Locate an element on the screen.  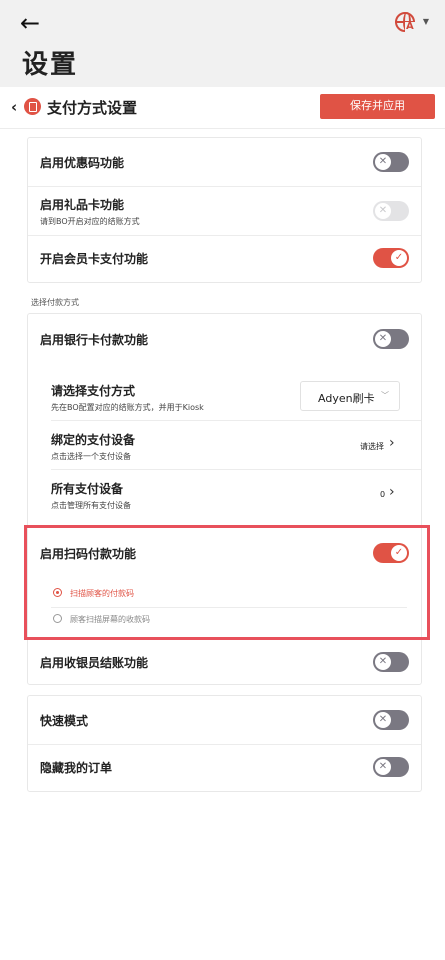
settings-card-mode: 快速模式 ✕ 隐藏我的订单 ✕ is located at coordinates (224, 743).